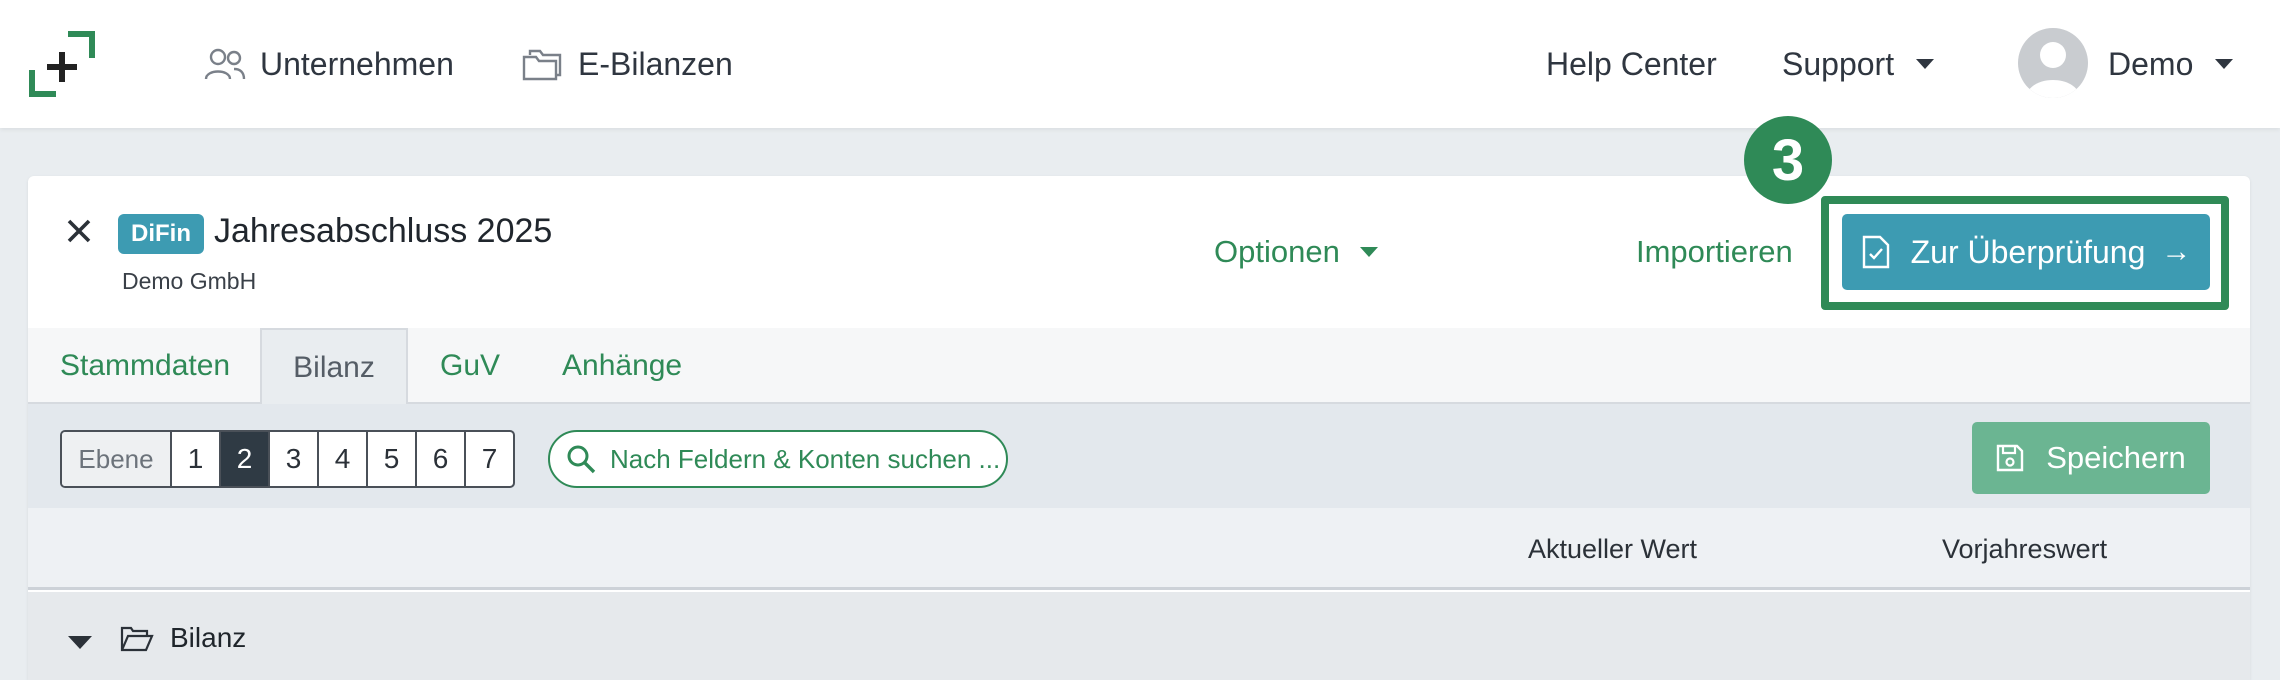 The height and width of the screenshot is (680, 2280). I want to click on review-button-label: Zur Überprüfung, so click(2028, 251).